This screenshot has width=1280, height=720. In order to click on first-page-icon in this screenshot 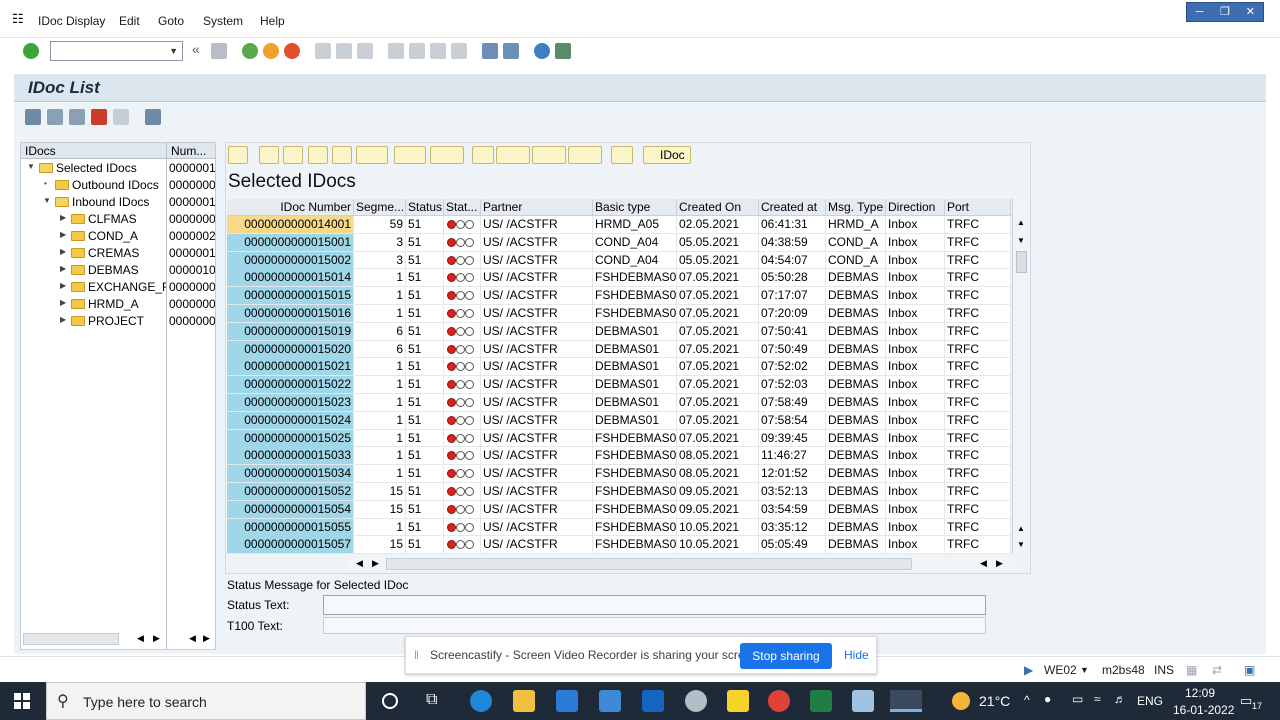, I will do `click(396, 51)`.